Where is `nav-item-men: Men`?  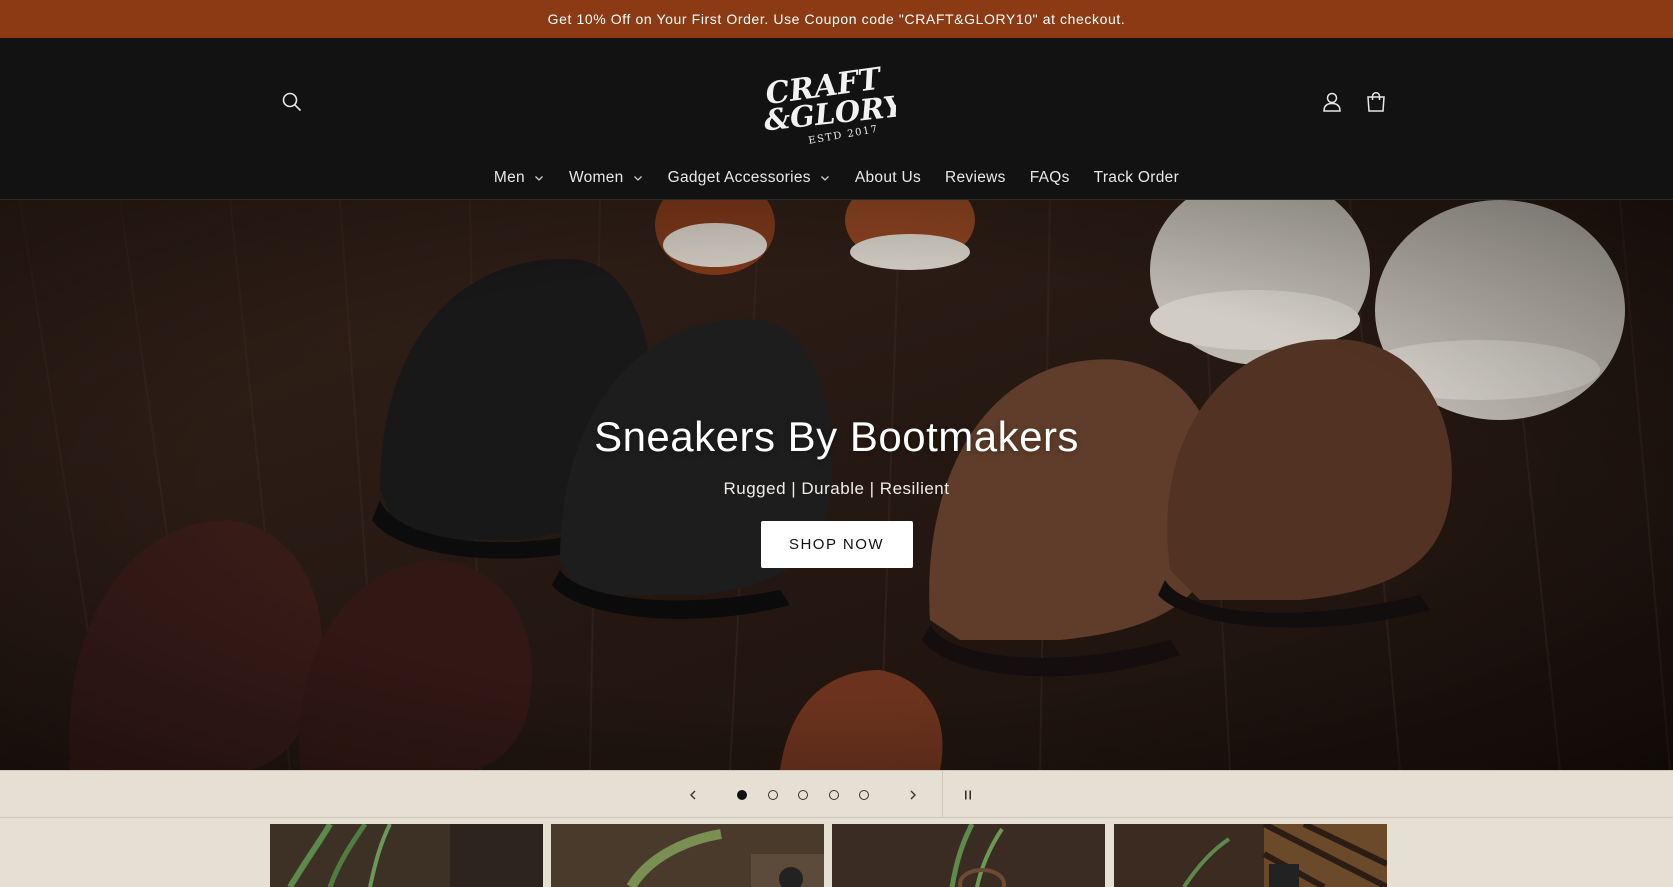
nav-item-men: Men is located at coordinates (519, 178).